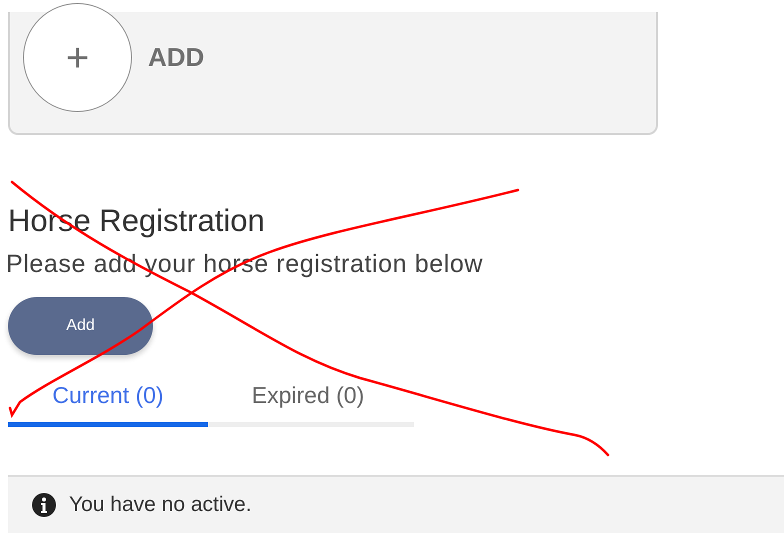 The image size is (784, 533). What do you see at coordinates (176, 57) in the screenshot?
I see `add-label: ADD` at bounding box center [176, 57].